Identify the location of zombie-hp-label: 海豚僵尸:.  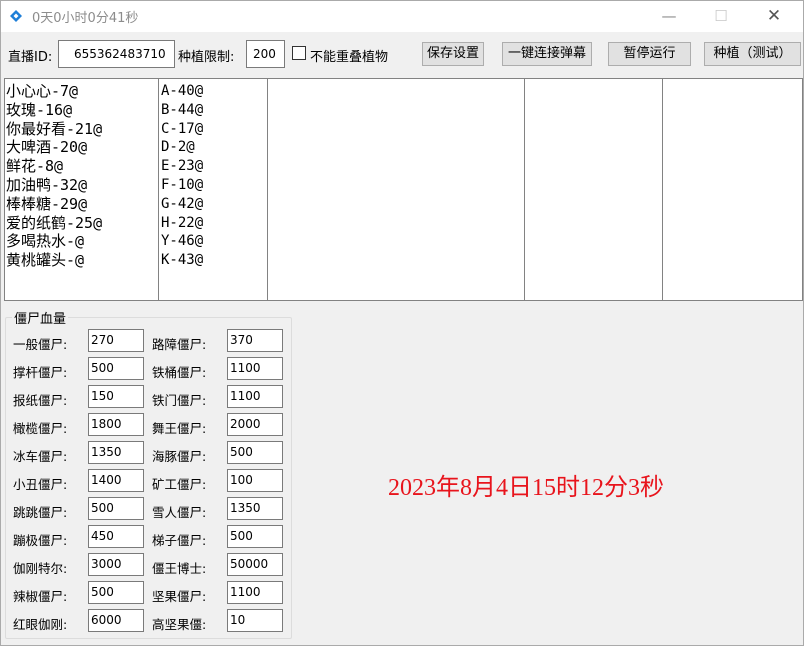
(179, 456).